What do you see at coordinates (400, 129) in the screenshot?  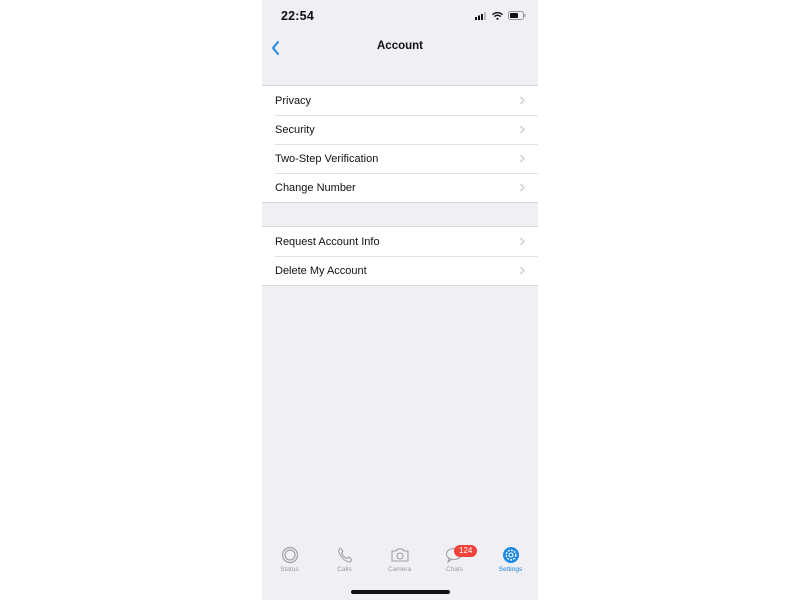 I see `settings-row-security: Security` at bounding box center [400, 129].